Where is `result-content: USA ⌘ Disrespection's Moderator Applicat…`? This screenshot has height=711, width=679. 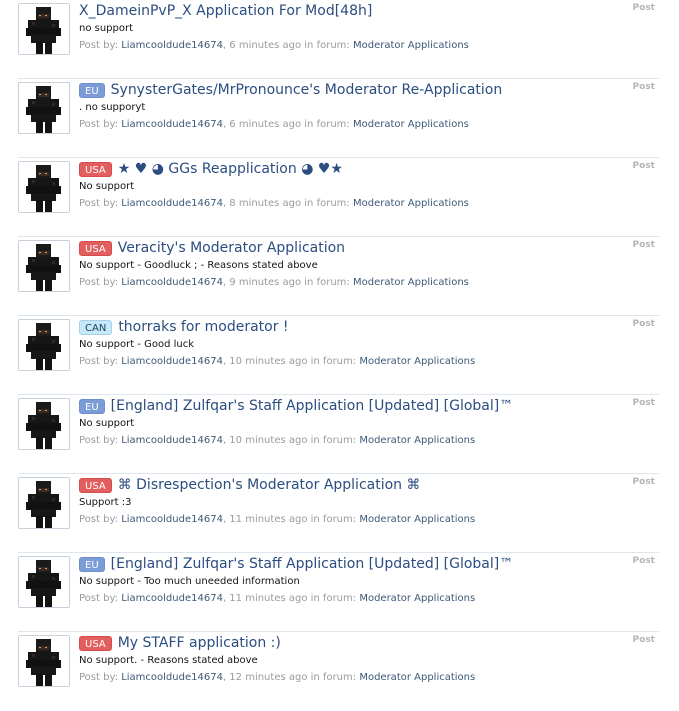
result-content: USA ⌘ Disrespection's Moderator Applicat… is located at coordinates (369, 501).